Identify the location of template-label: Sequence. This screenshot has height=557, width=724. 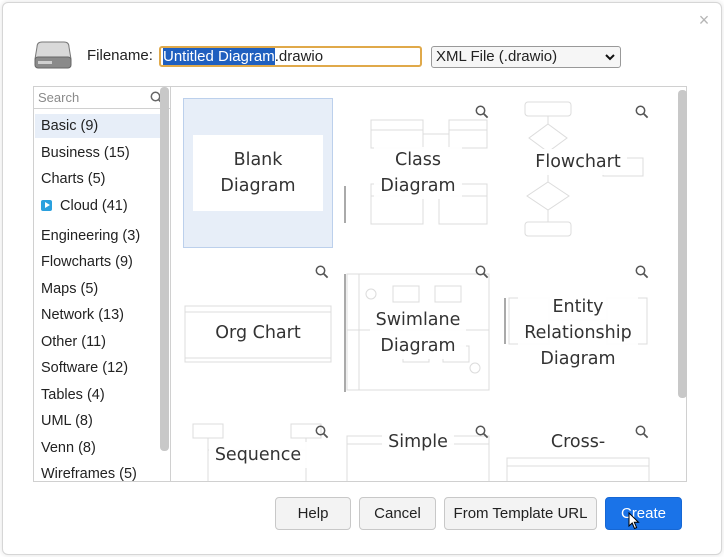
(258, 455).